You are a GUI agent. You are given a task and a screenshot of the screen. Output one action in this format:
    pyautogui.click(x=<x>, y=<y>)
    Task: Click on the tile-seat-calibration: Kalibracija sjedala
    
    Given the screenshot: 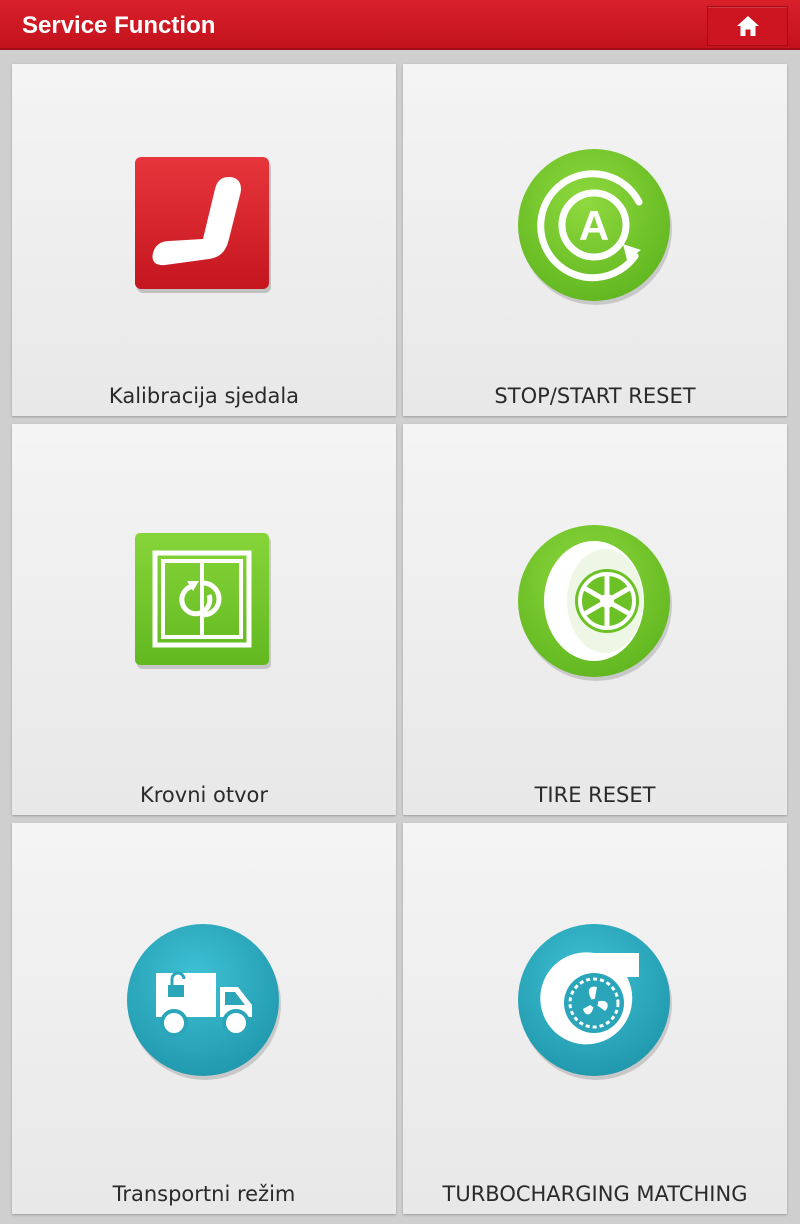 What is the action you would take?
    pyautogui.click(x=204, y=240)
    